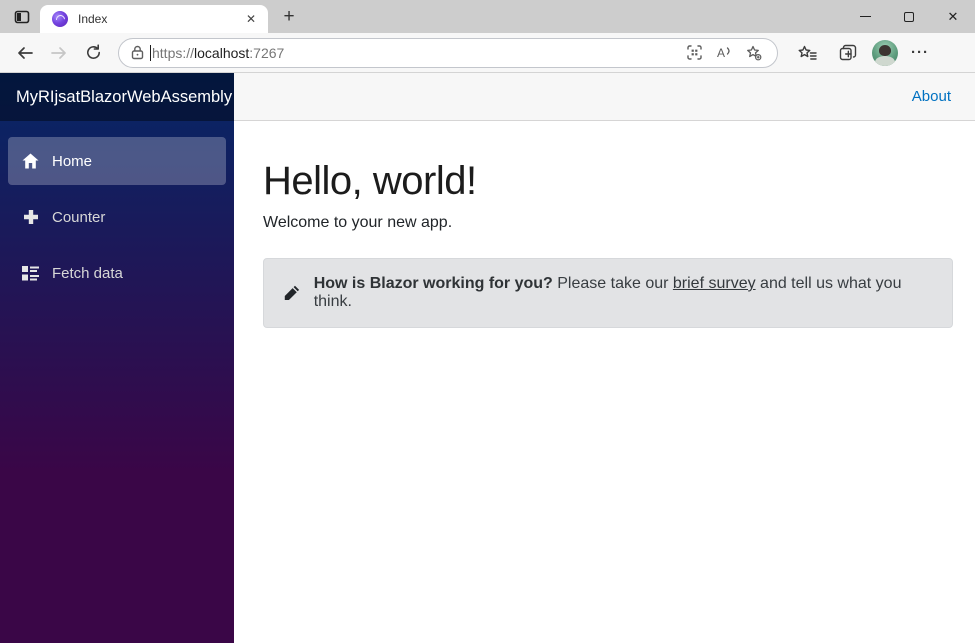 The height and width of the screenshot is (644, 975). Describe the element at coordinates (487, 16) in the screenshot. I see `browser-tab-strip: Index ✕ + ✕` at that location.